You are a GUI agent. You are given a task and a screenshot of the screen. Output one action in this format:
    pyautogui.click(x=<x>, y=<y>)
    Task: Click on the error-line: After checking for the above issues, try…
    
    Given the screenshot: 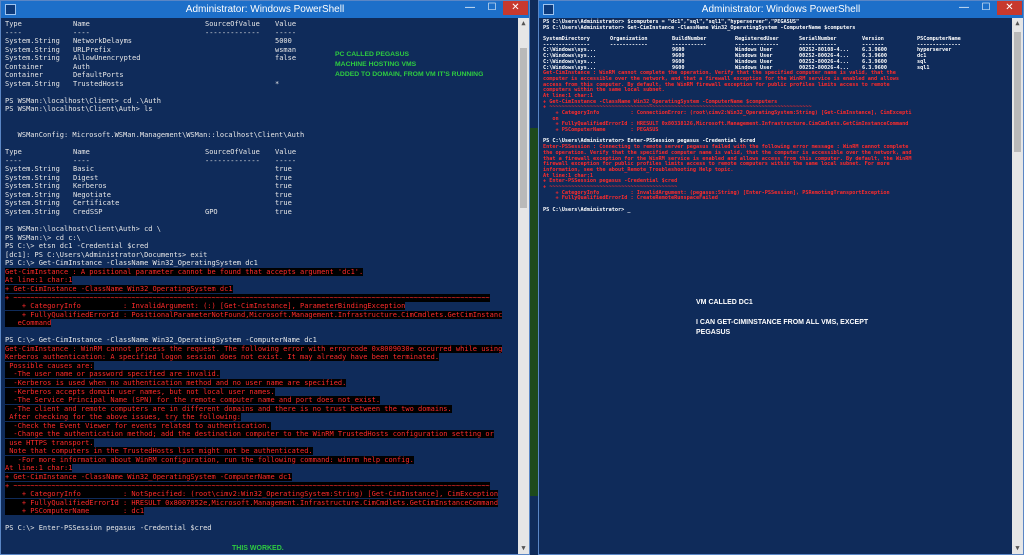 What is the action you would take?
    pyautogui.click(x=259, y=417)
    